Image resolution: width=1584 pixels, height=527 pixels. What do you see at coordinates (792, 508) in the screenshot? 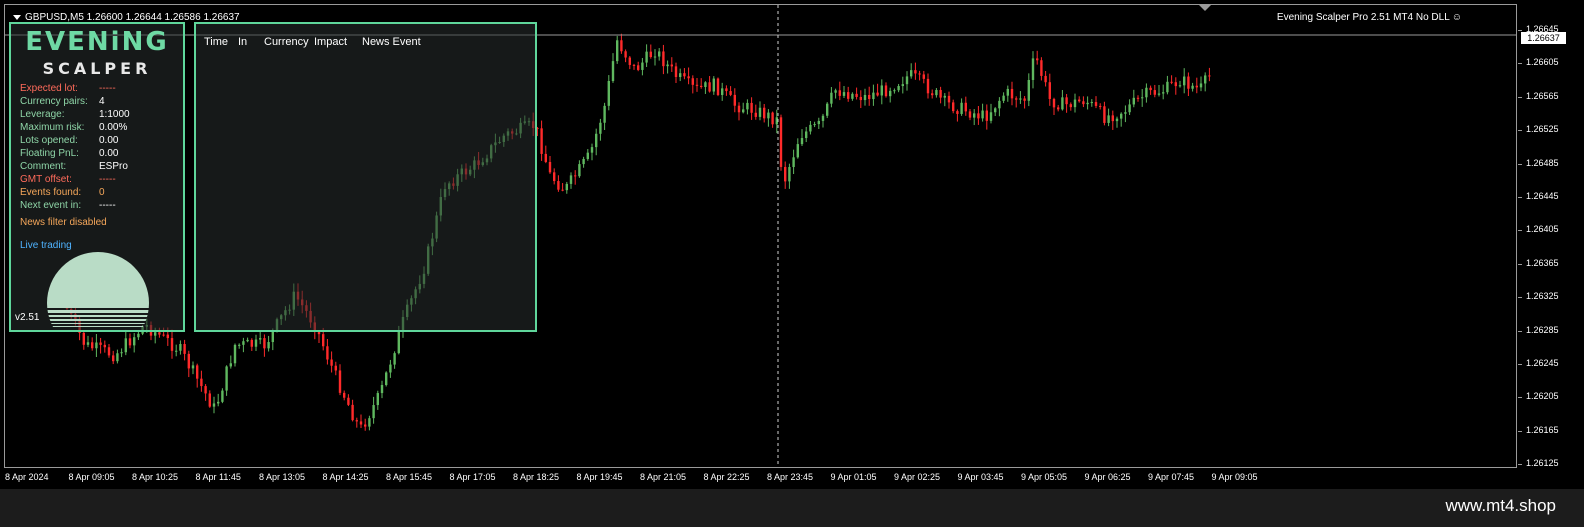
I see `watermark-bar: www.mt4.shop` at bounding box center [792, 508].